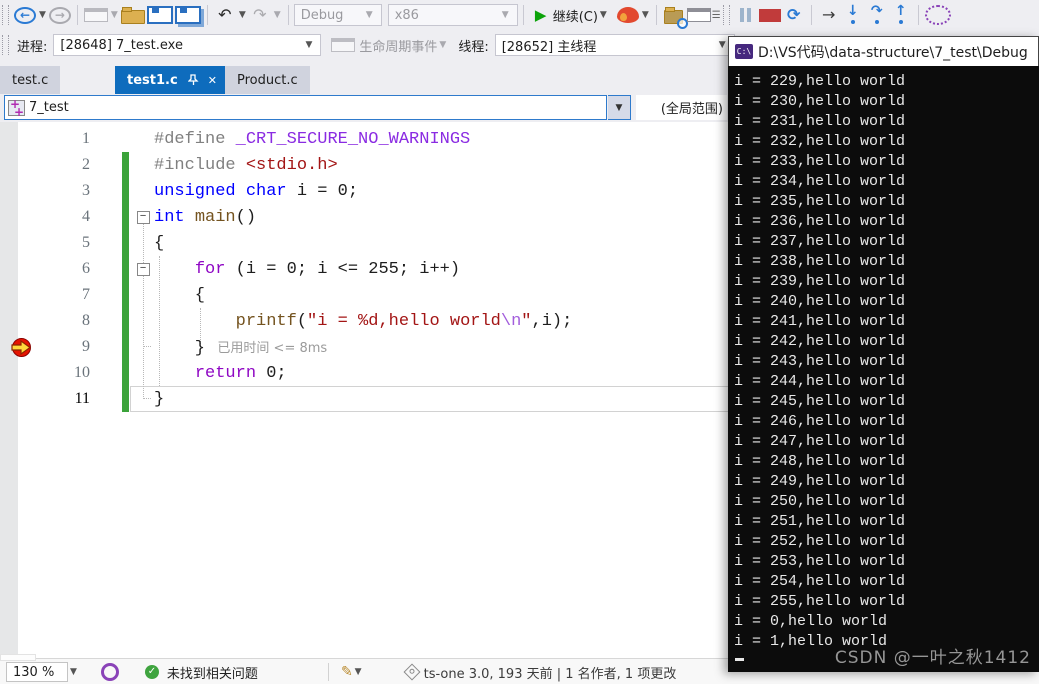 Image resolution: width=1039 pixels, height=684 pixels. Describe the element at coordinates (820, 261) in the screenshot. I see `console-line: i = 238,hello world` at that location.